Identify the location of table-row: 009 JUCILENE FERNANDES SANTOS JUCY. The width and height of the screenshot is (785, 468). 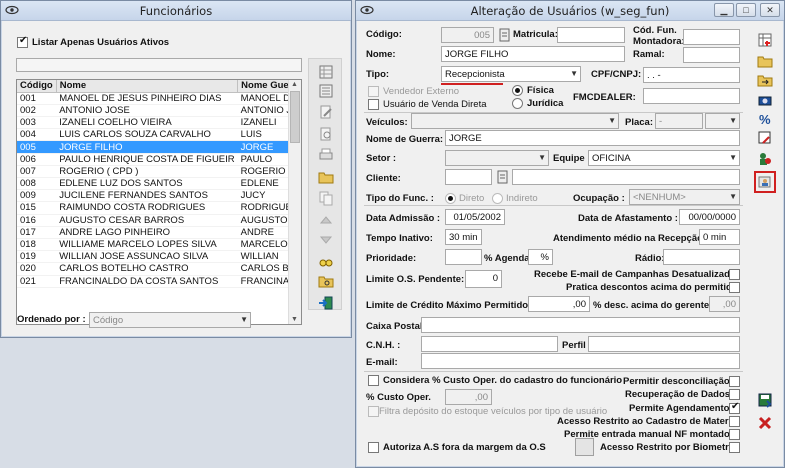
(159, 196).